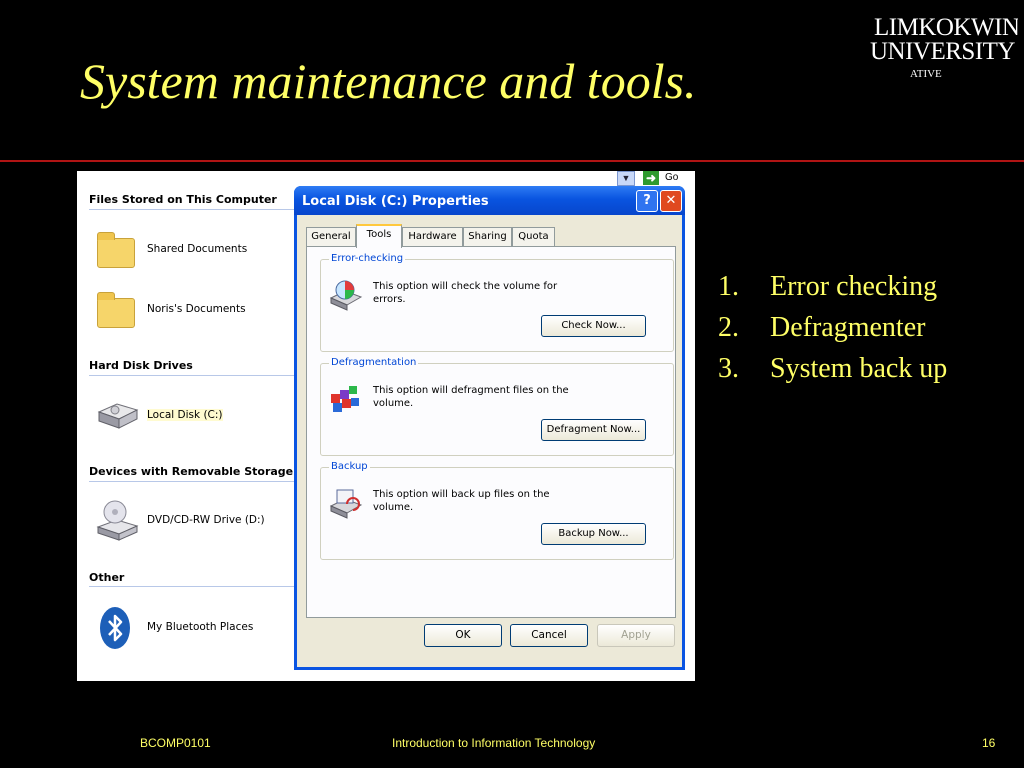 The width and height of the screenshot is (1024, 768). Describe the element at coordinates (349, 466) in the screenshot. I see `group-label: Backup` at that location.